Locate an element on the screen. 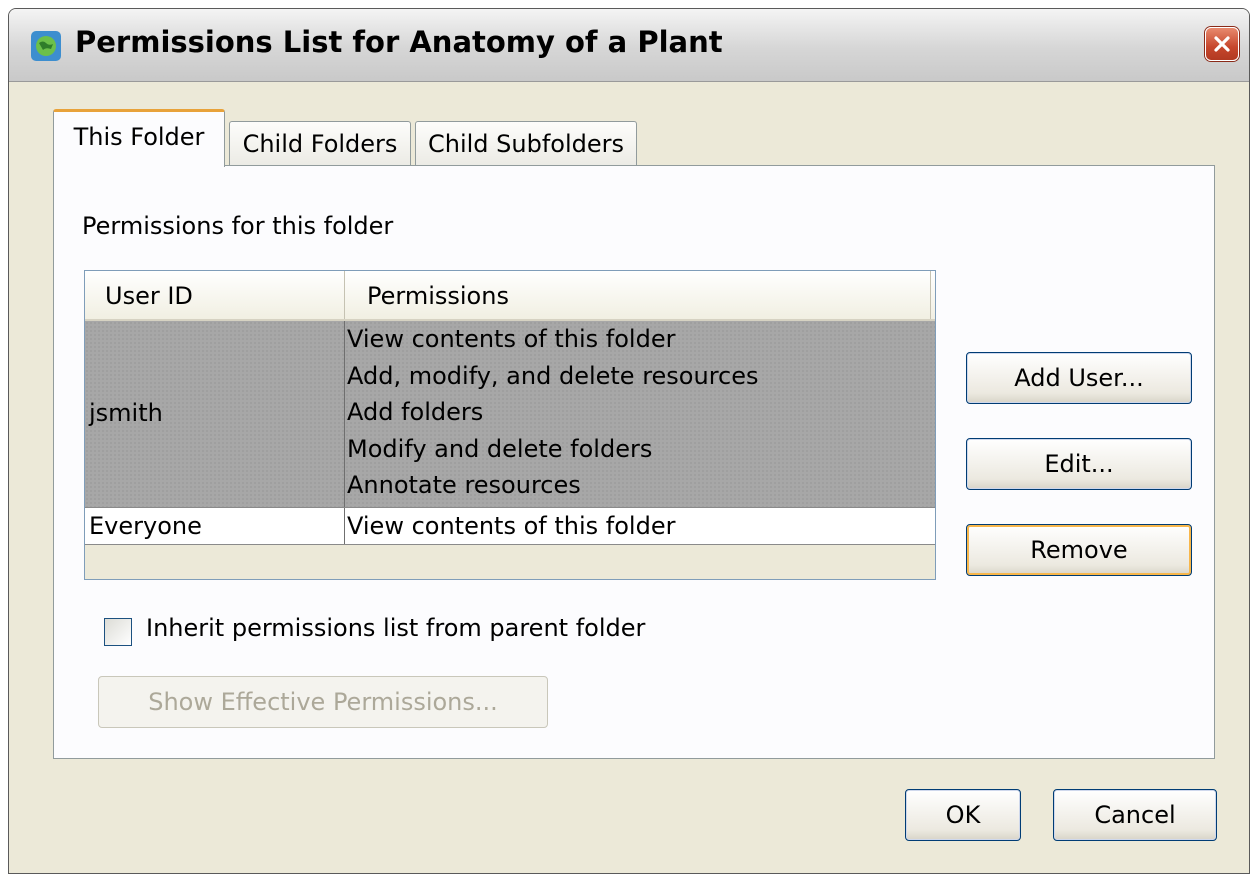 The height and width of the screenshot is (882, 1258). permission-item: Add folders is located at coordinates (415, 412).